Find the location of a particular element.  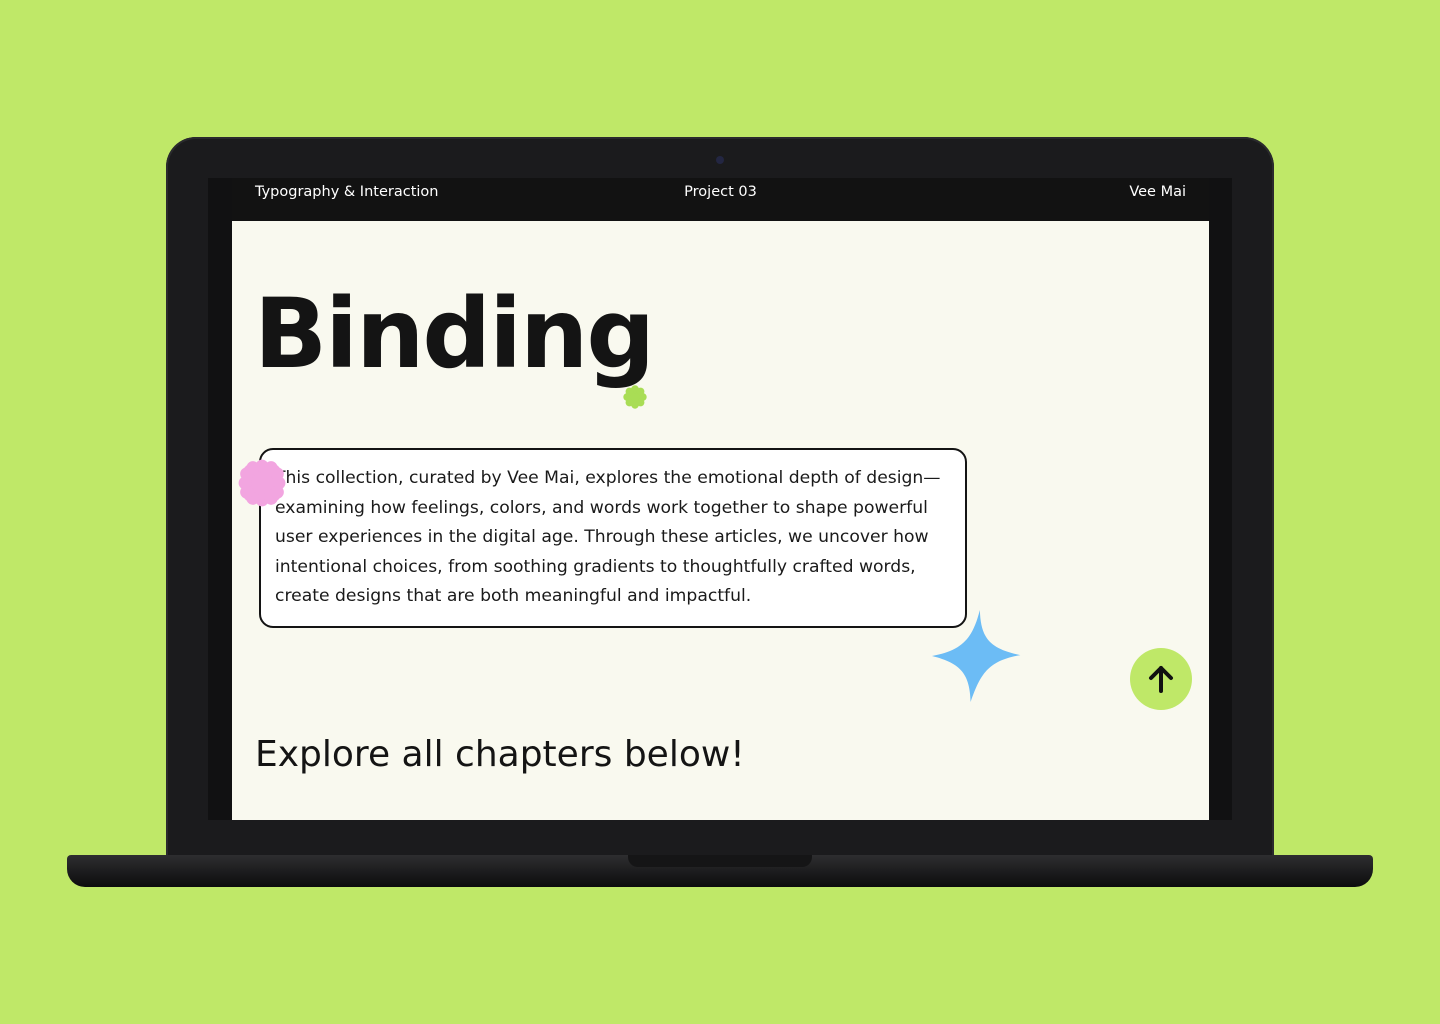

page-title: Binding is located at coordinates (454, 334).